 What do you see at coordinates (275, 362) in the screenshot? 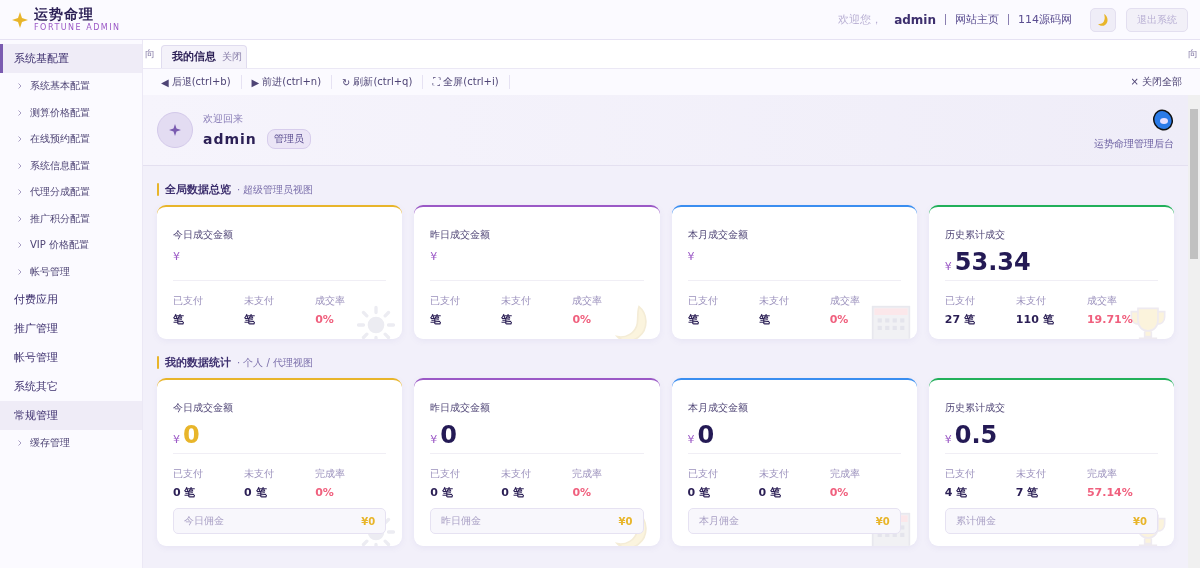
I see `section-subtitle: · 个人 / 代理视图` at bounding box center [275, 362].